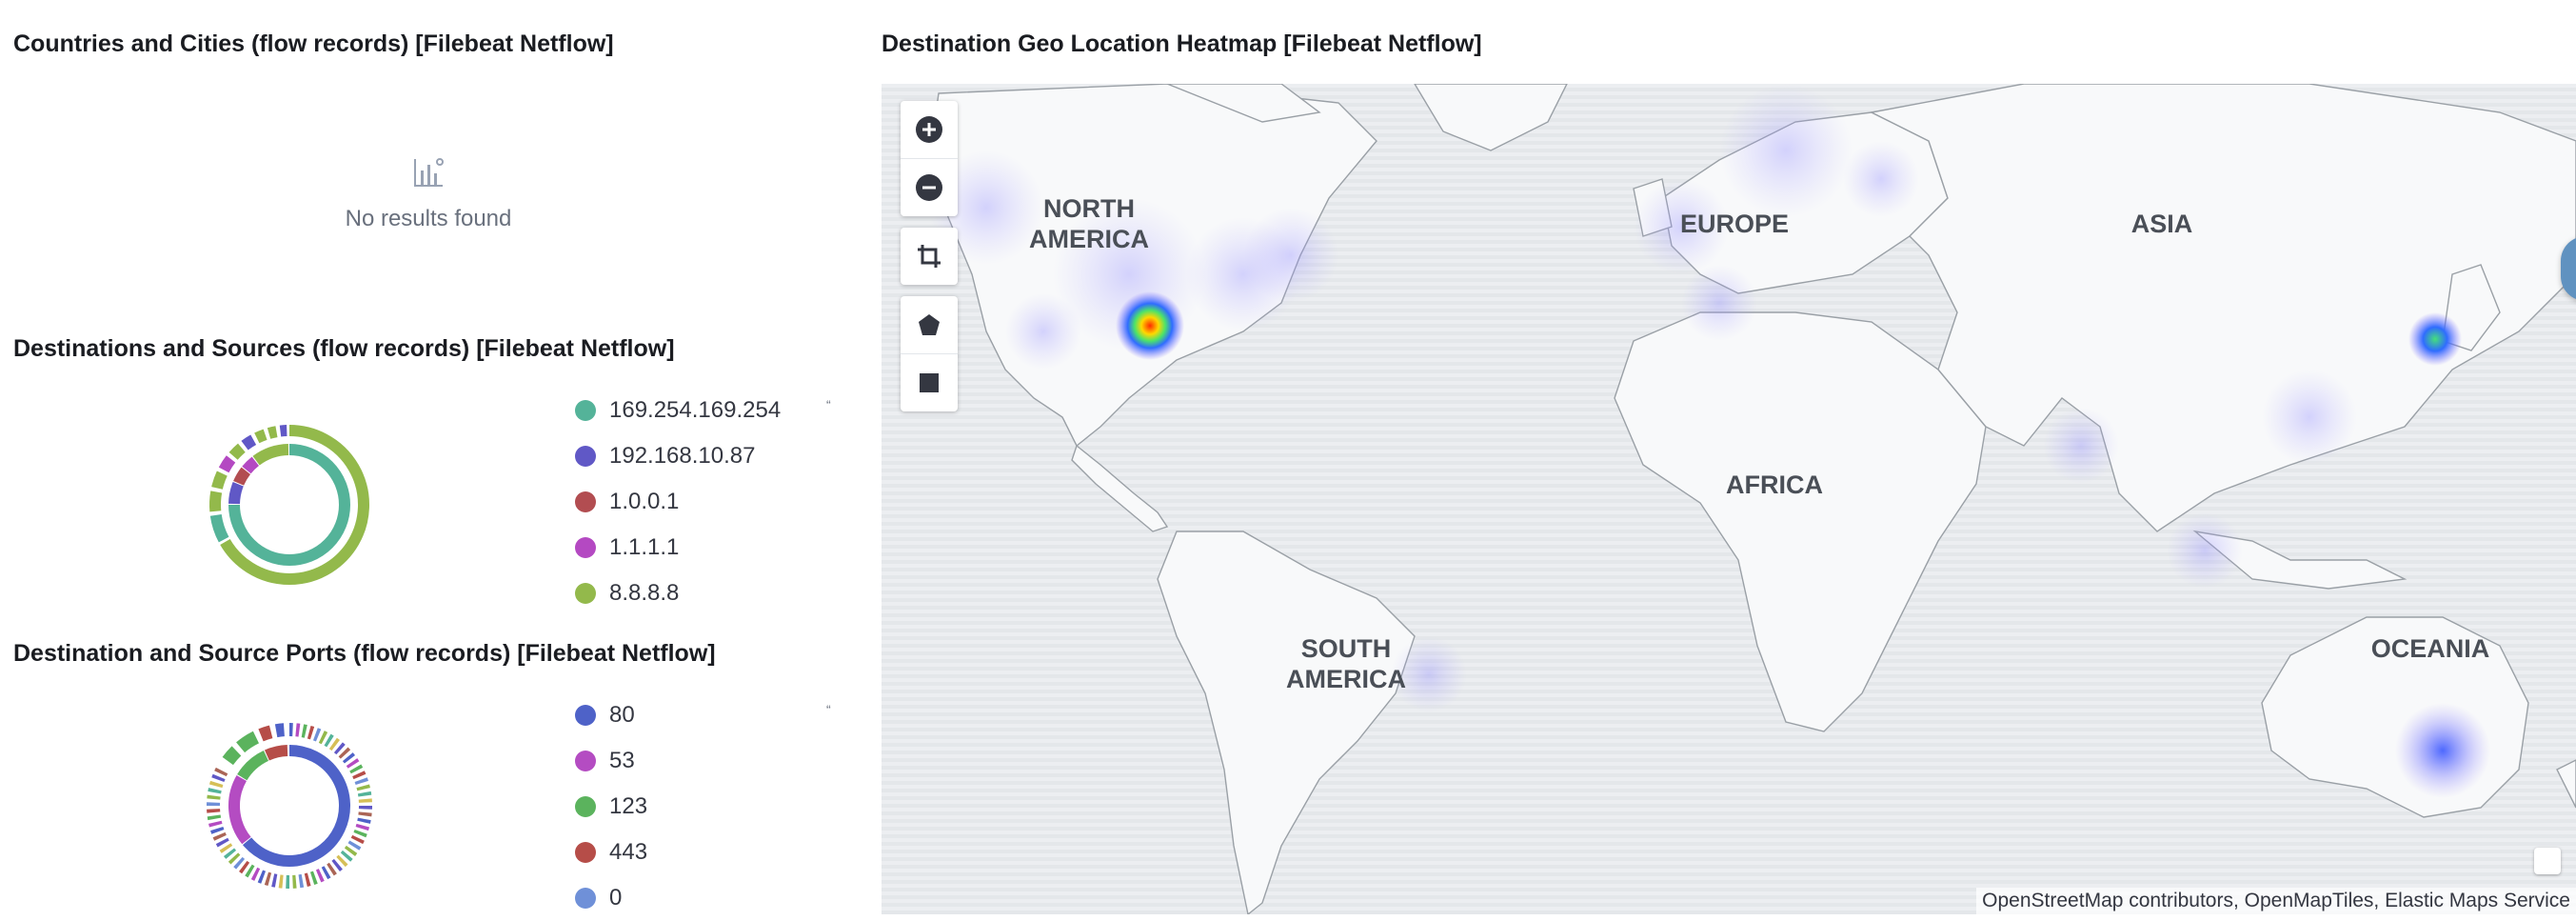 The width and height of the screenshot is (2576, 921). I want to click on svg-text: SOUTH, so click(1346, 648).